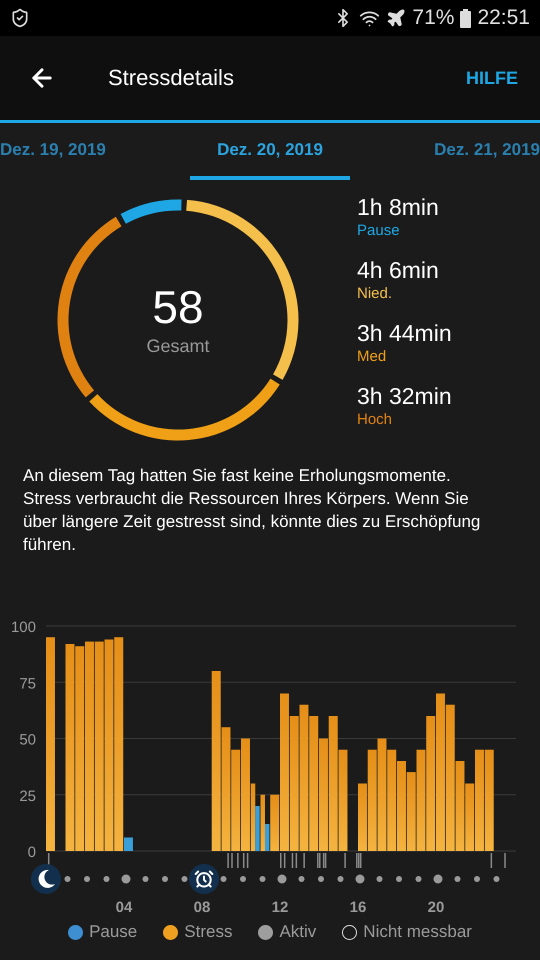 Image resolution: width=540 pixels, height=960 pixels. I want to click on date-tab: Dez. 21, 2019, so click(487, 151).